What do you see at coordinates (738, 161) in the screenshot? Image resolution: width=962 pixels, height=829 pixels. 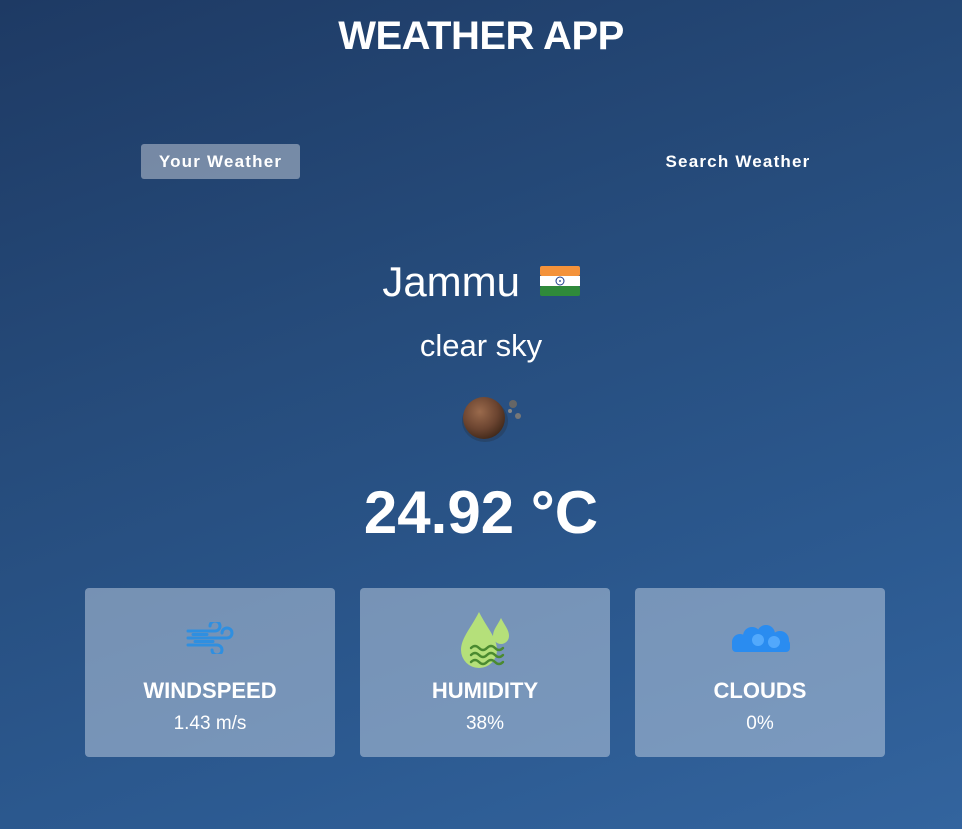 I see `tab-search-weather: Search Weather` at bounding box center [738, 161].